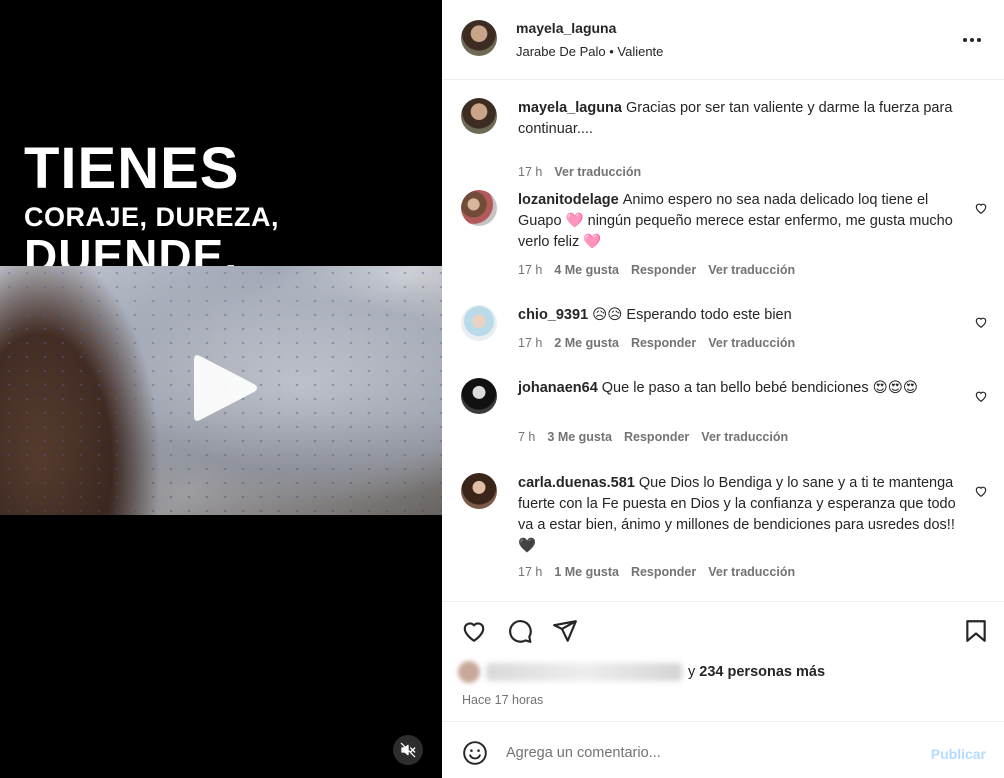 The width and height of the screenshot is (1004, 778). I want to click on likes-text: y 234 personas más, so click(756, 672).